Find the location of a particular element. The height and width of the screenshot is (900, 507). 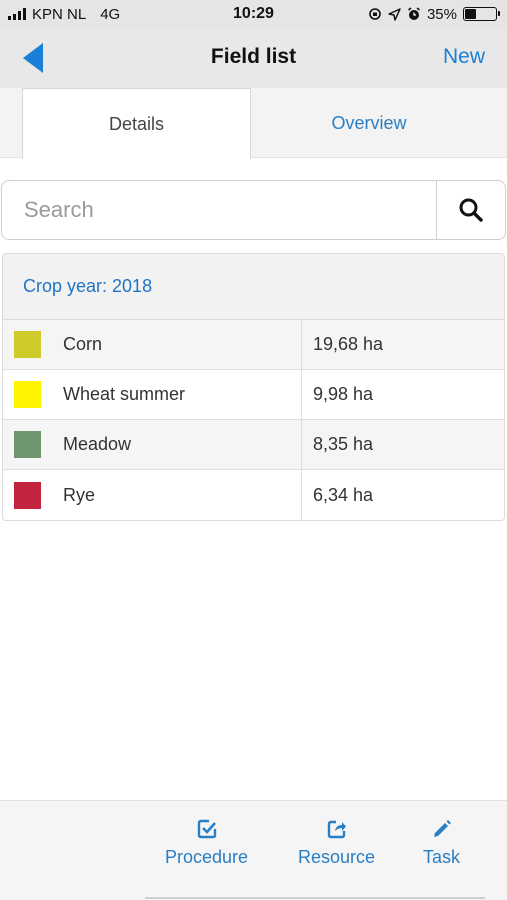

procedure-button: Procedure is located at coordinates (206, 843).